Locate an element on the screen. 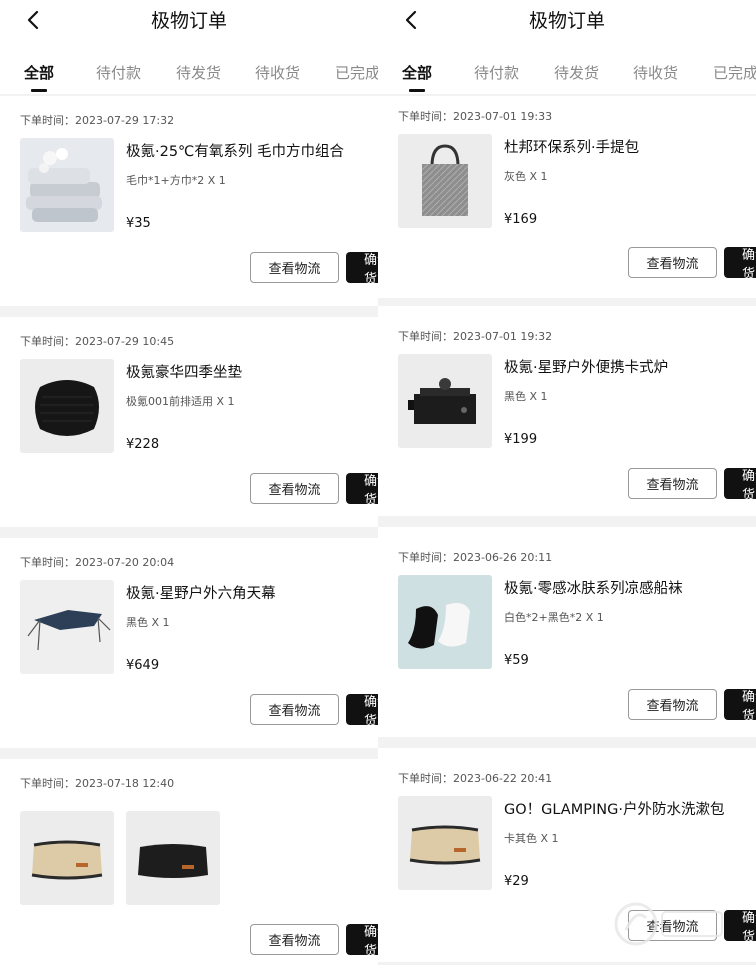 The image size is (756, 965). toiletry-bag-black-image is located at coordinates (173, 858).